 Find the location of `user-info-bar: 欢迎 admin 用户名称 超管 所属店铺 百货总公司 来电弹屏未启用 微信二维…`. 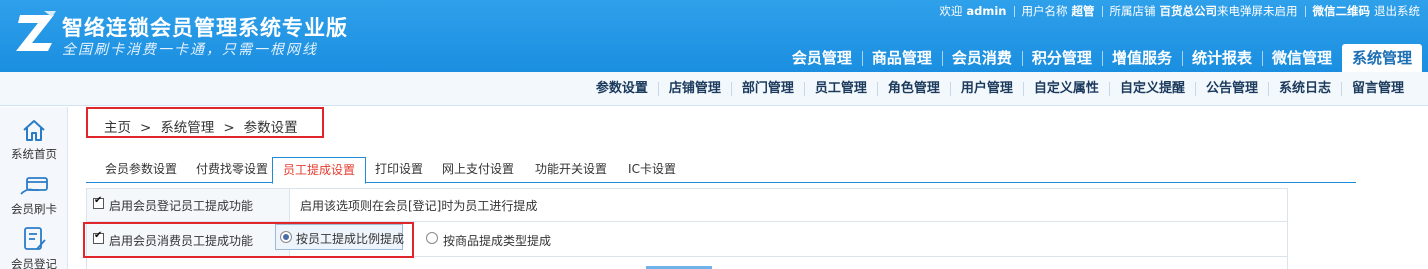

user-info-bar: 欢迎 admin 用户名称 超管 所属店铺 百货总公司 来电弹屏未启用 微信二维… is located at coordinates (1179, 11).